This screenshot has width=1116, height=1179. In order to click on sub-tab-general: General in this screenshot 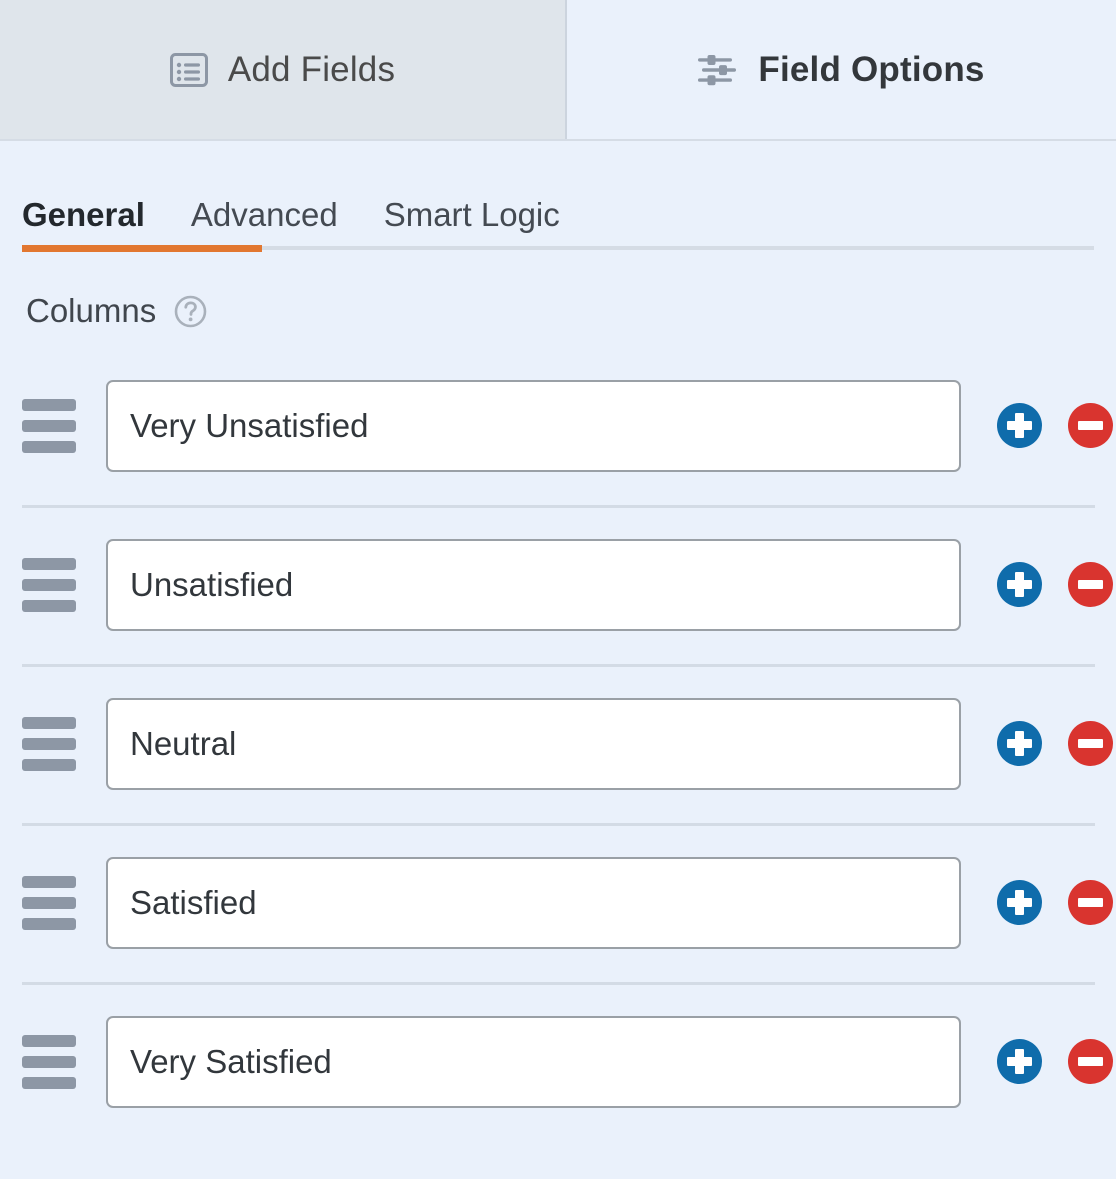, I will do `click(83, 219)`.